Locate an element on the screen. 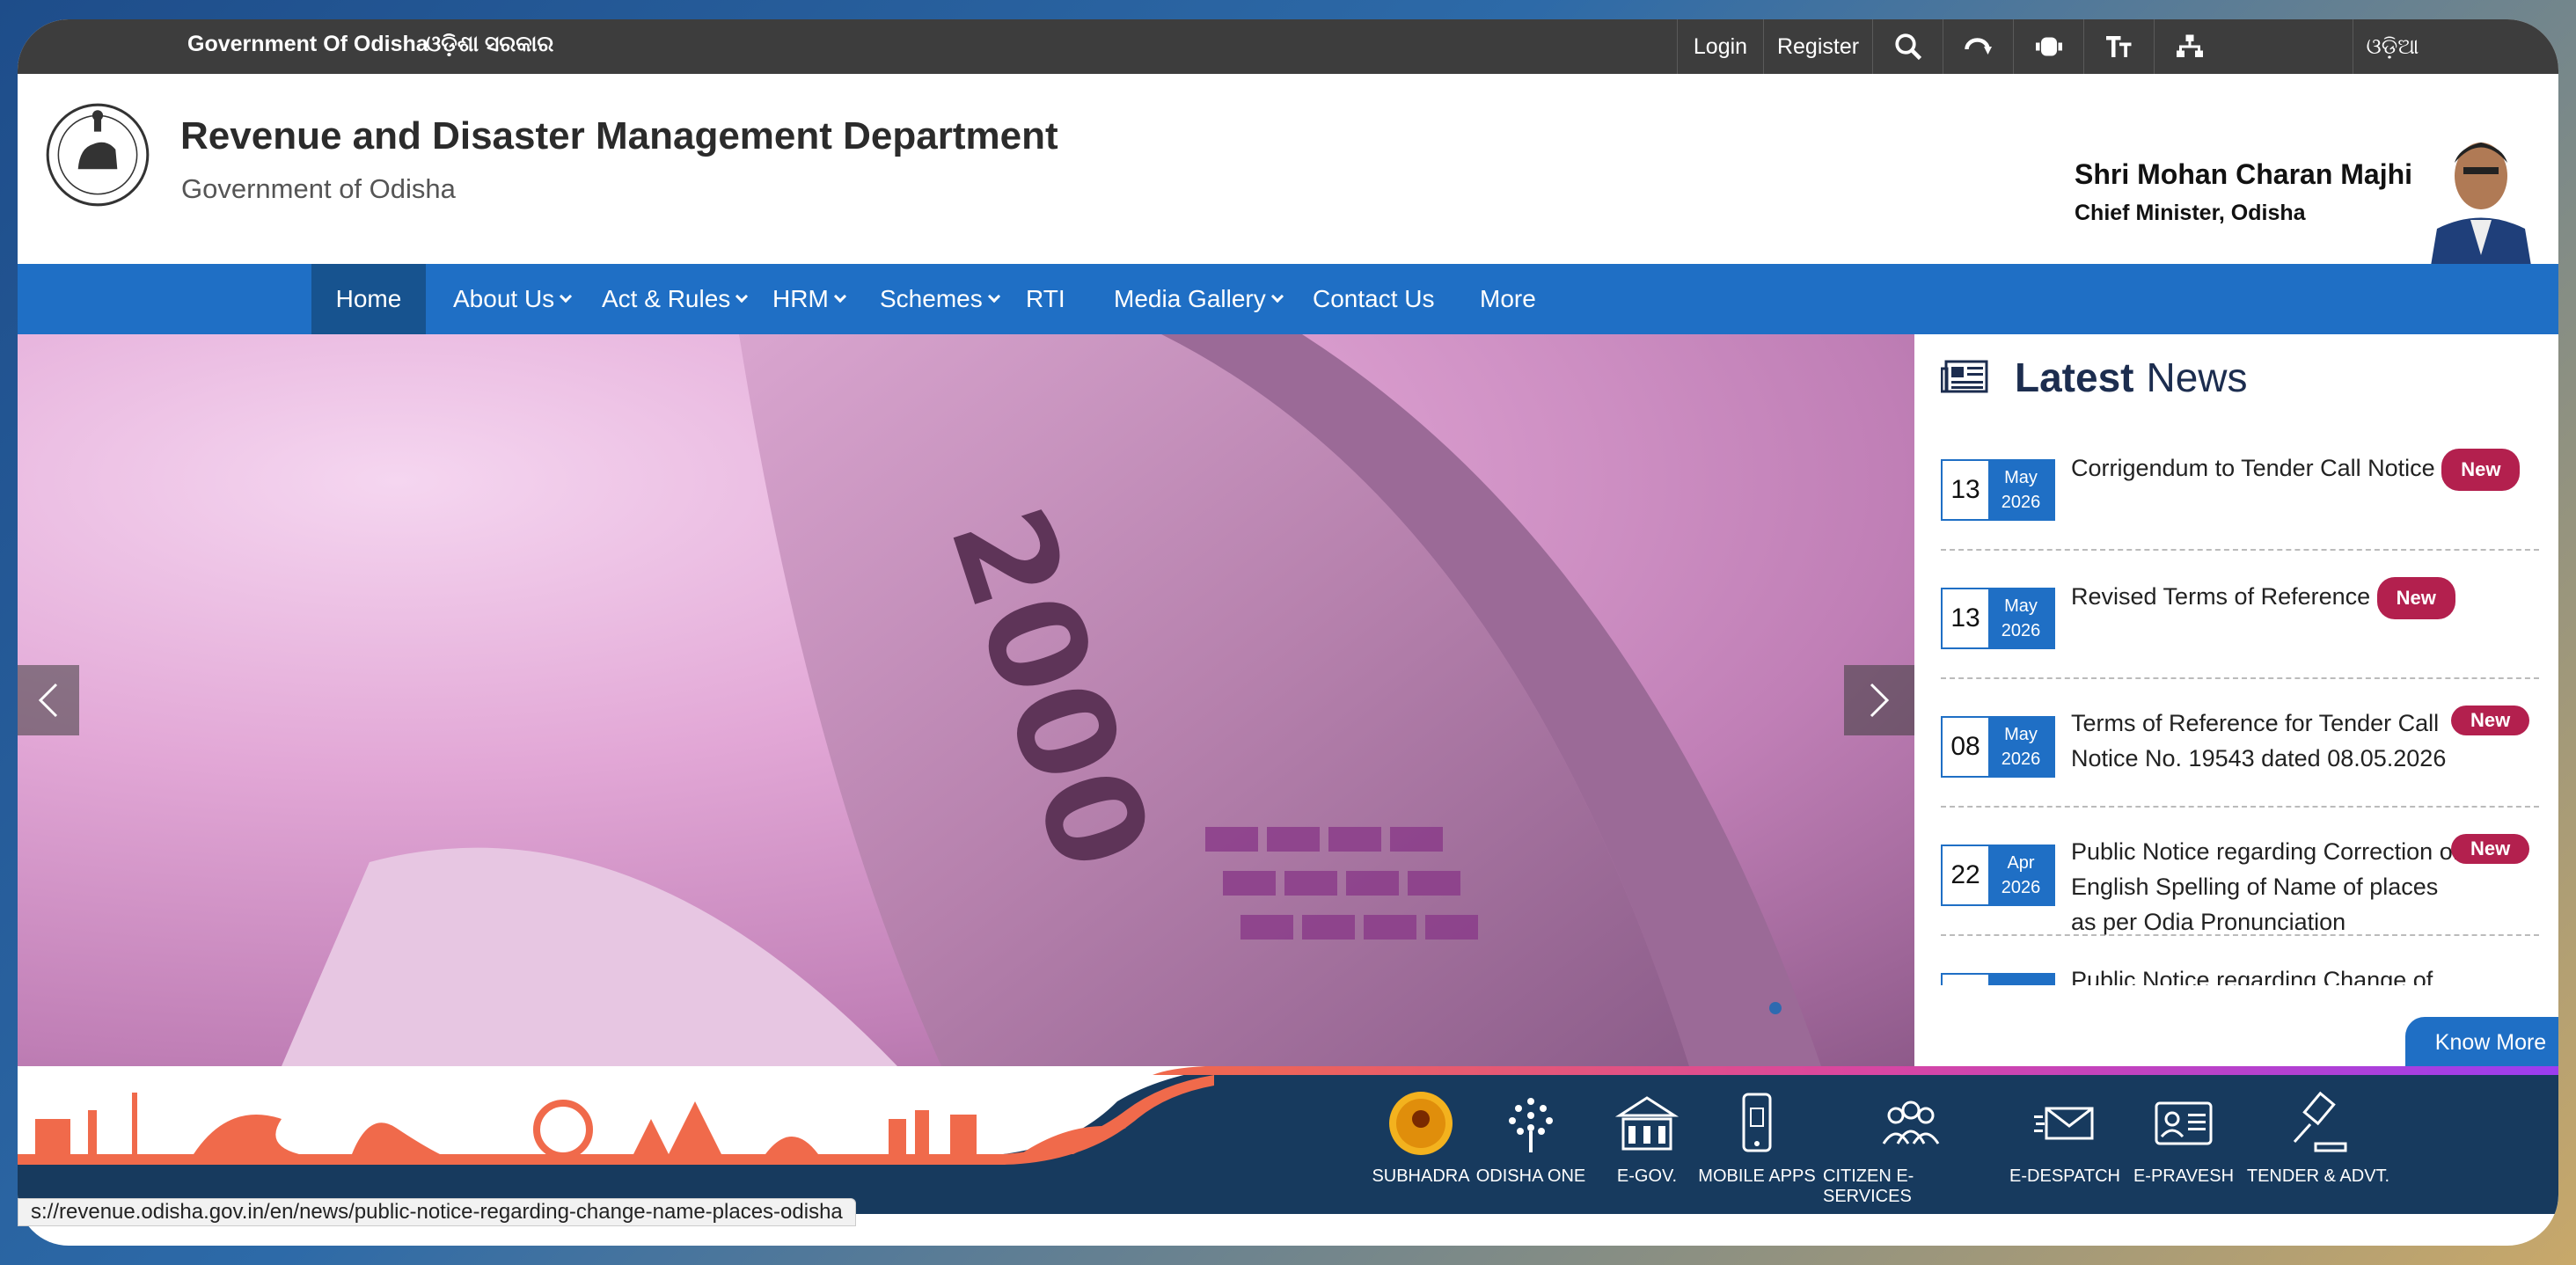  nav-about-us: About Us is located at coordinates (513, 299).